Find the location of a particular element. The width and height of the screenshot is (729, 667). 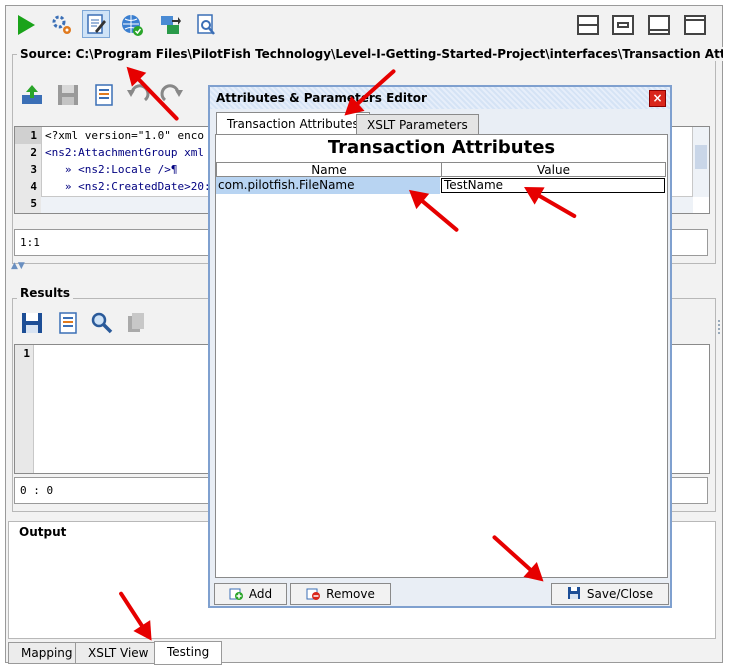

document-list-icon is located at coordinates (104, 96).